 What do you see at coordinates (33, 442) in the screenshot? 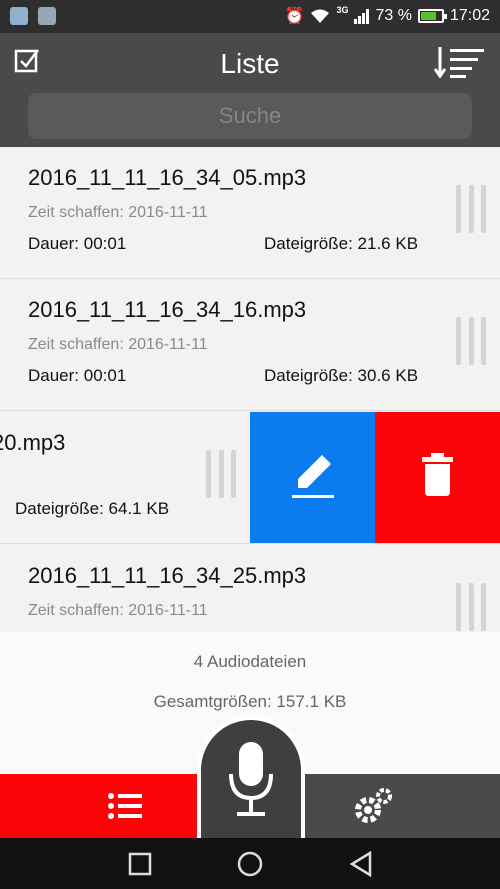
I see `file-name: 20.mp3` at bounding box center [33, 442].